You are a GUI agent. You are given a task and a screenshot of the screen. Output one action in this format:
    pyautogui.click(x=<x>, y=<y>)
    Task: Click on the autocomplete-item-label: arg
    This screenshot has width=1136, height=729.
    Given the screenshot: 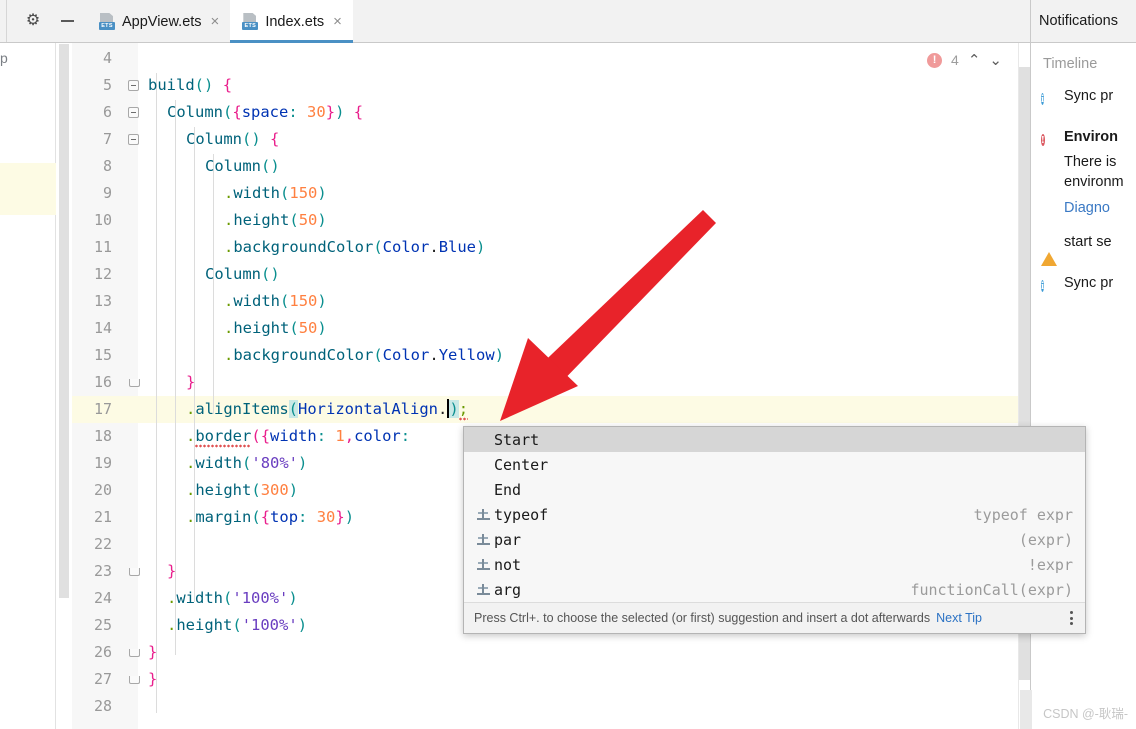 What is the action you would take?
    pyautogui.click(x=508, y=589)
    